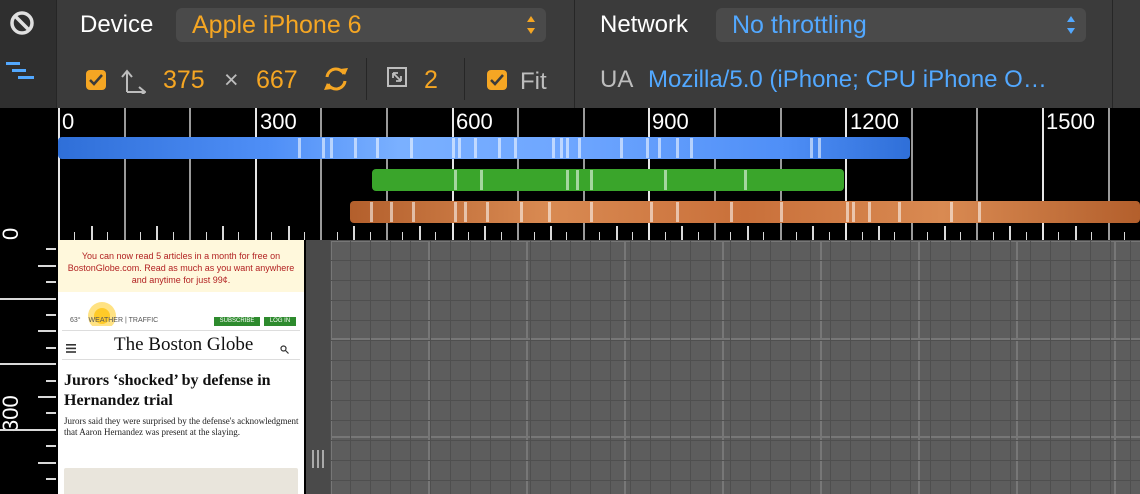 The height and width of the screenshot is (494, 1140). I want to click on vertical-ruler: 0 300, so click(28, 361).